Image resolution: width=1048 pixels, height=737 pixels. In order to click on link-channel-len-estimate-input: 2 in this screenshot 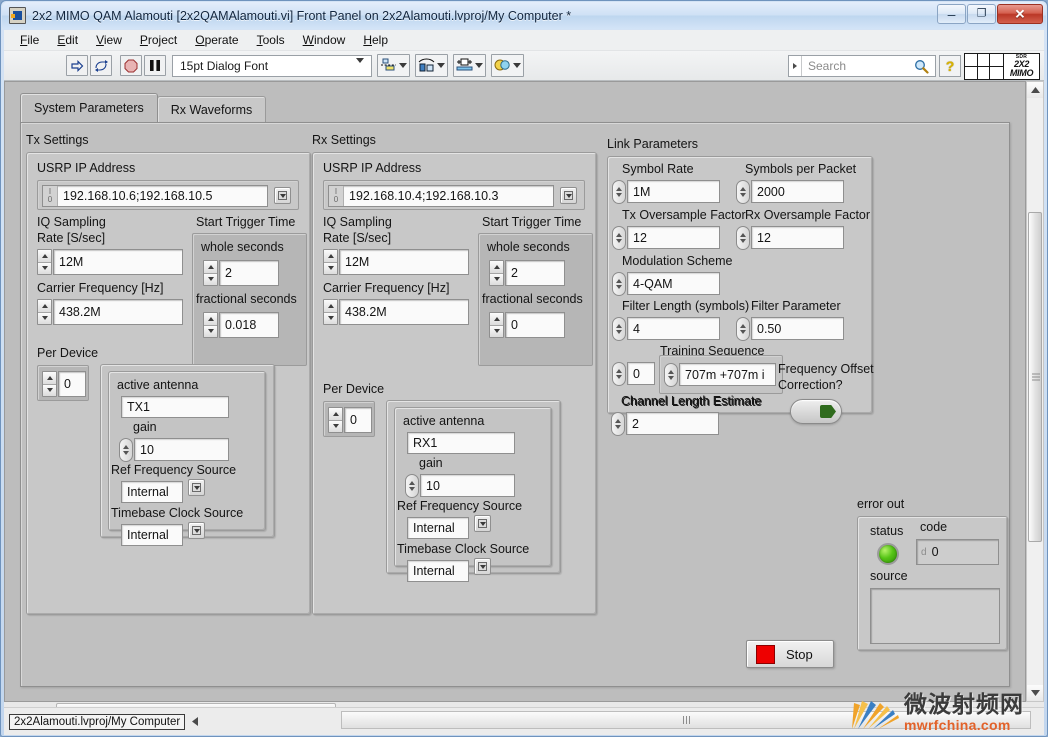, I will do `click(672, 423)`.